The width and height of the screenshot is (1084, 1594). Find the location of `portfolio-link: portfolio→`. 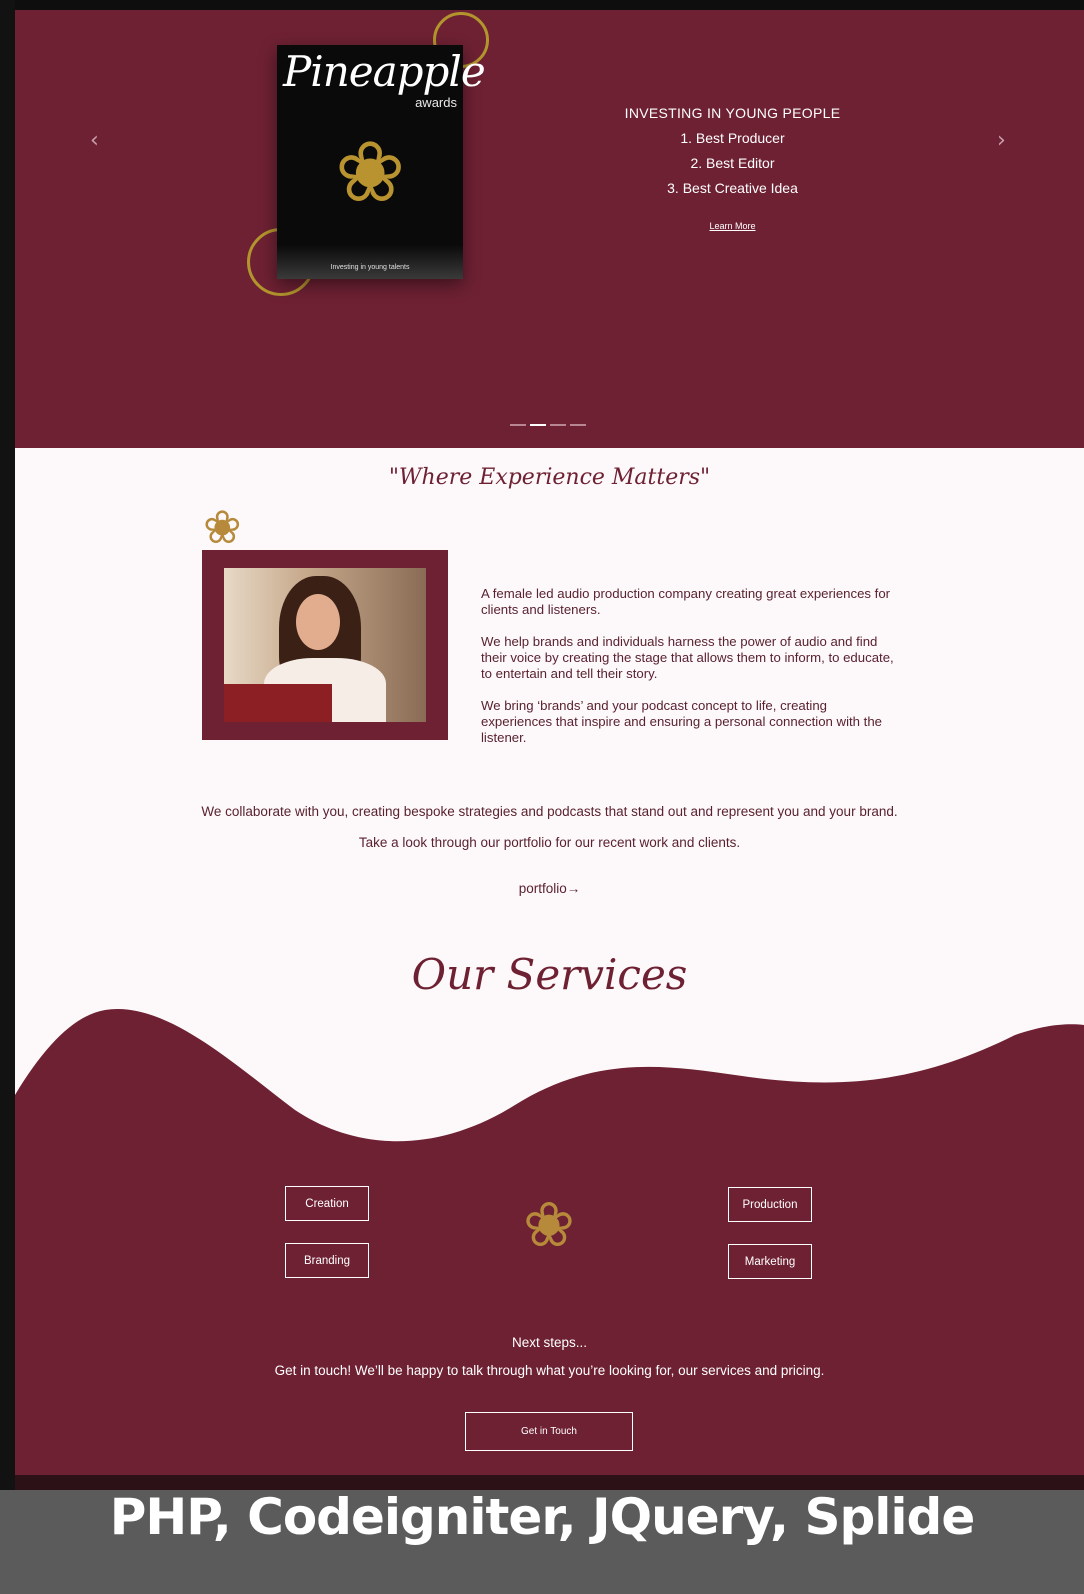

portfolio-link: portfolio→ is located at coordinates (549, 888).